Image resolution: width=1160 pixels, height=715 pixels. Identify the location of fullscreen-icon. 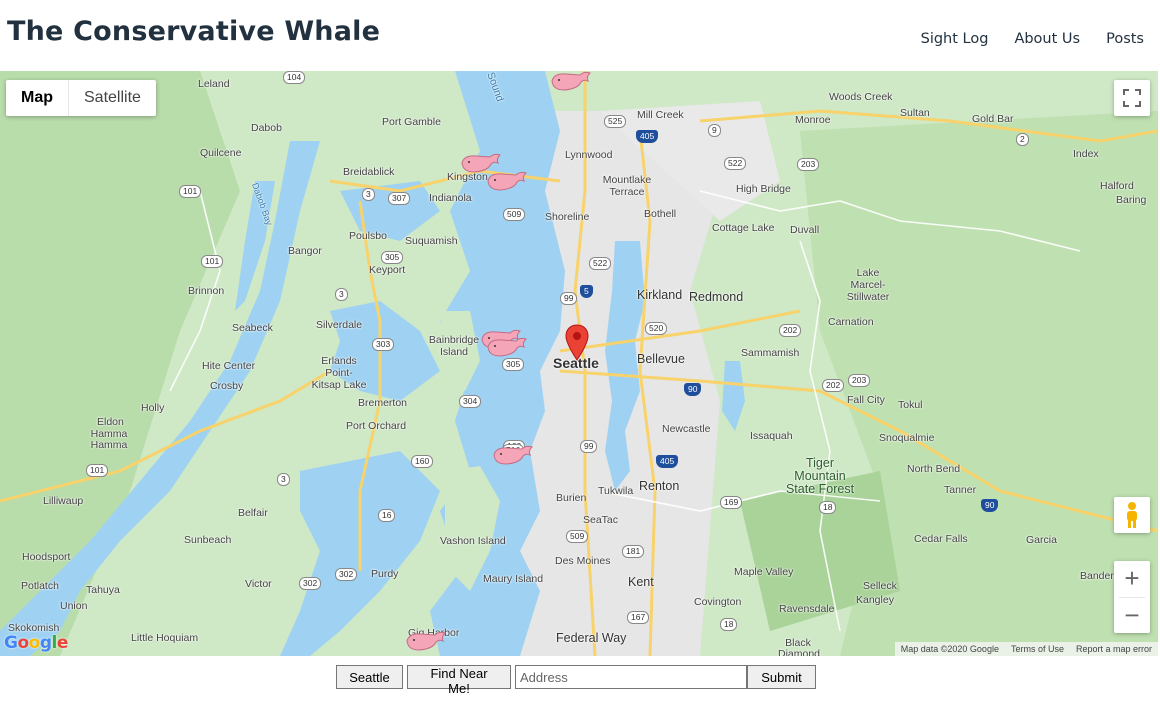
(1132, 98).